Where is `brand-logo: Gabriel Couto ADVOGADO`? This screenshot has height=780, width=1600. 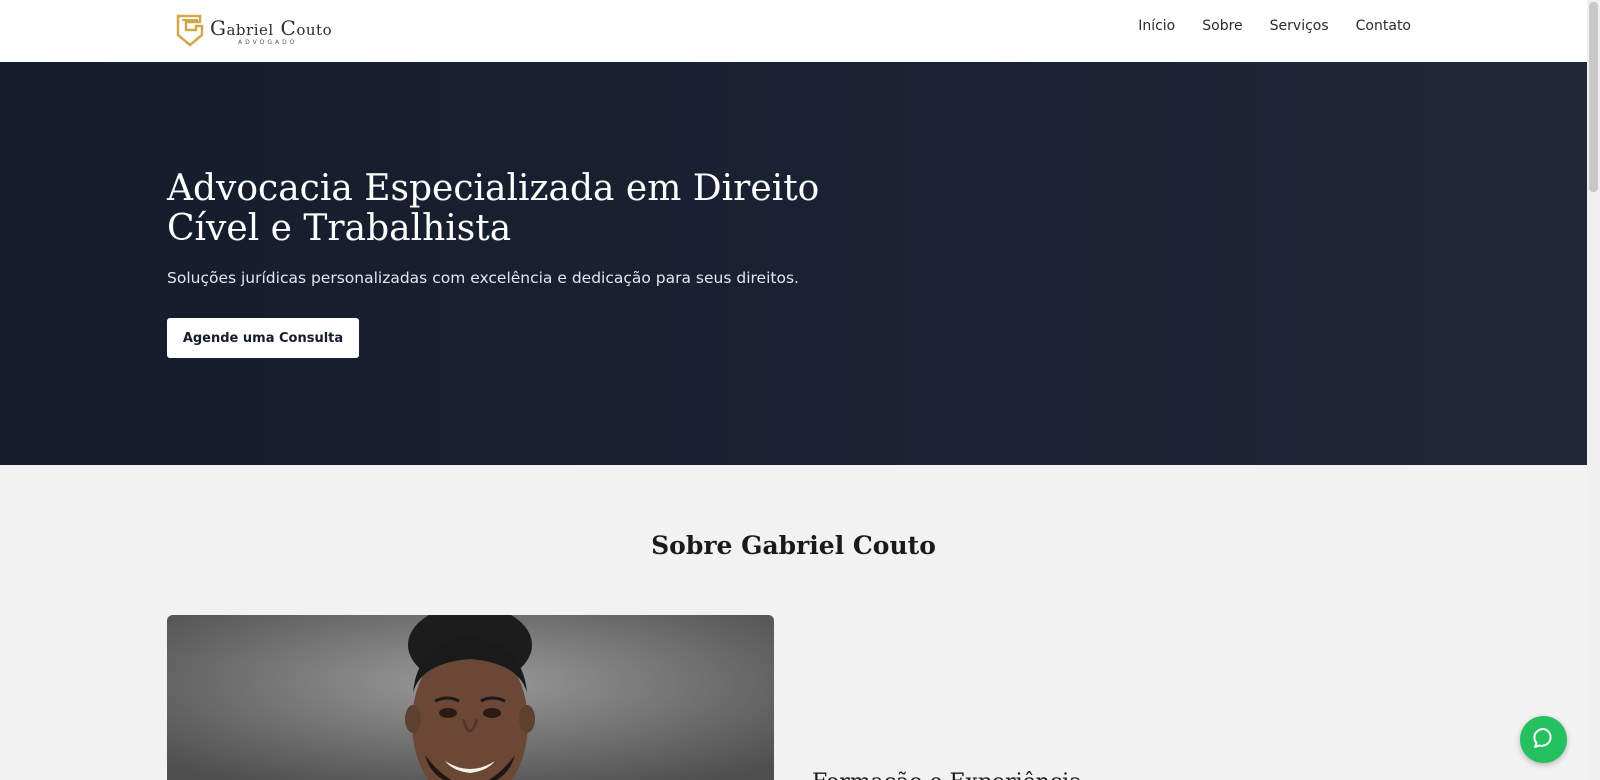 brand-logo: Gabriel Couto ADVOGADO is located at coordinates (263, 30).